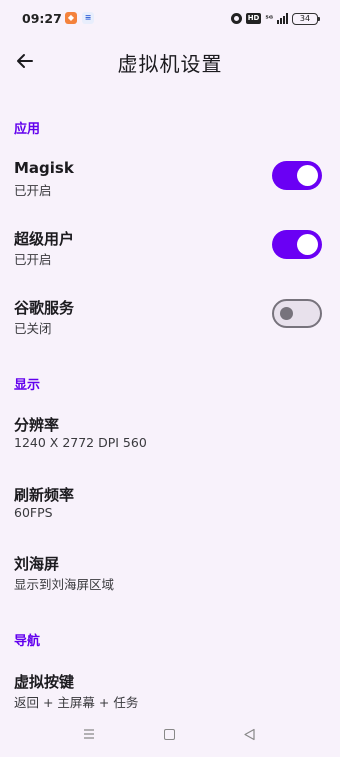  What do you see at coordinates (170, 187) in the screenshot?
I see `setting-magisk: Magisk 已开启` at bounding box center [170, 187].